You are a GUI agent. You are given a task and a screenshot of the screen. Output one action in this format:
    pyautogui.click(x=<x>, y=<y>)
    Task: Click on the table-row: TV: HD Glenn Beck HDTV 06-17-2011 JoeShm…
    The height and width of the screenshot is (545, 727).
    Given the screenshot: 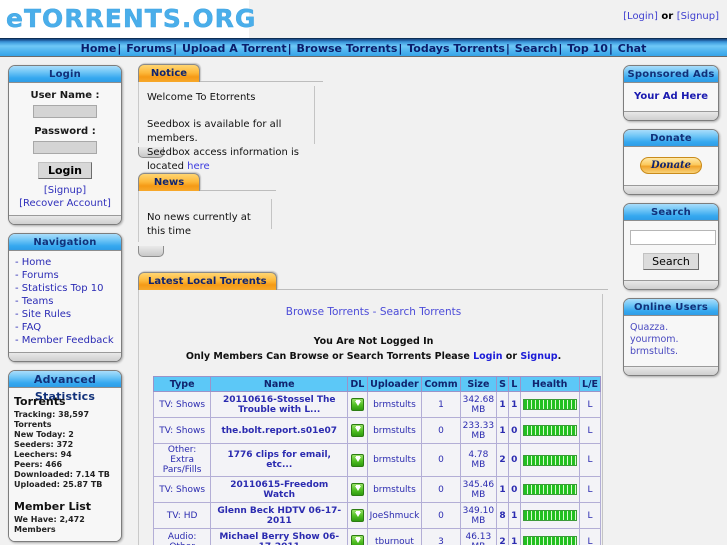 What is the action you would take?
    pyautogui.click(x=377, y=515)
    